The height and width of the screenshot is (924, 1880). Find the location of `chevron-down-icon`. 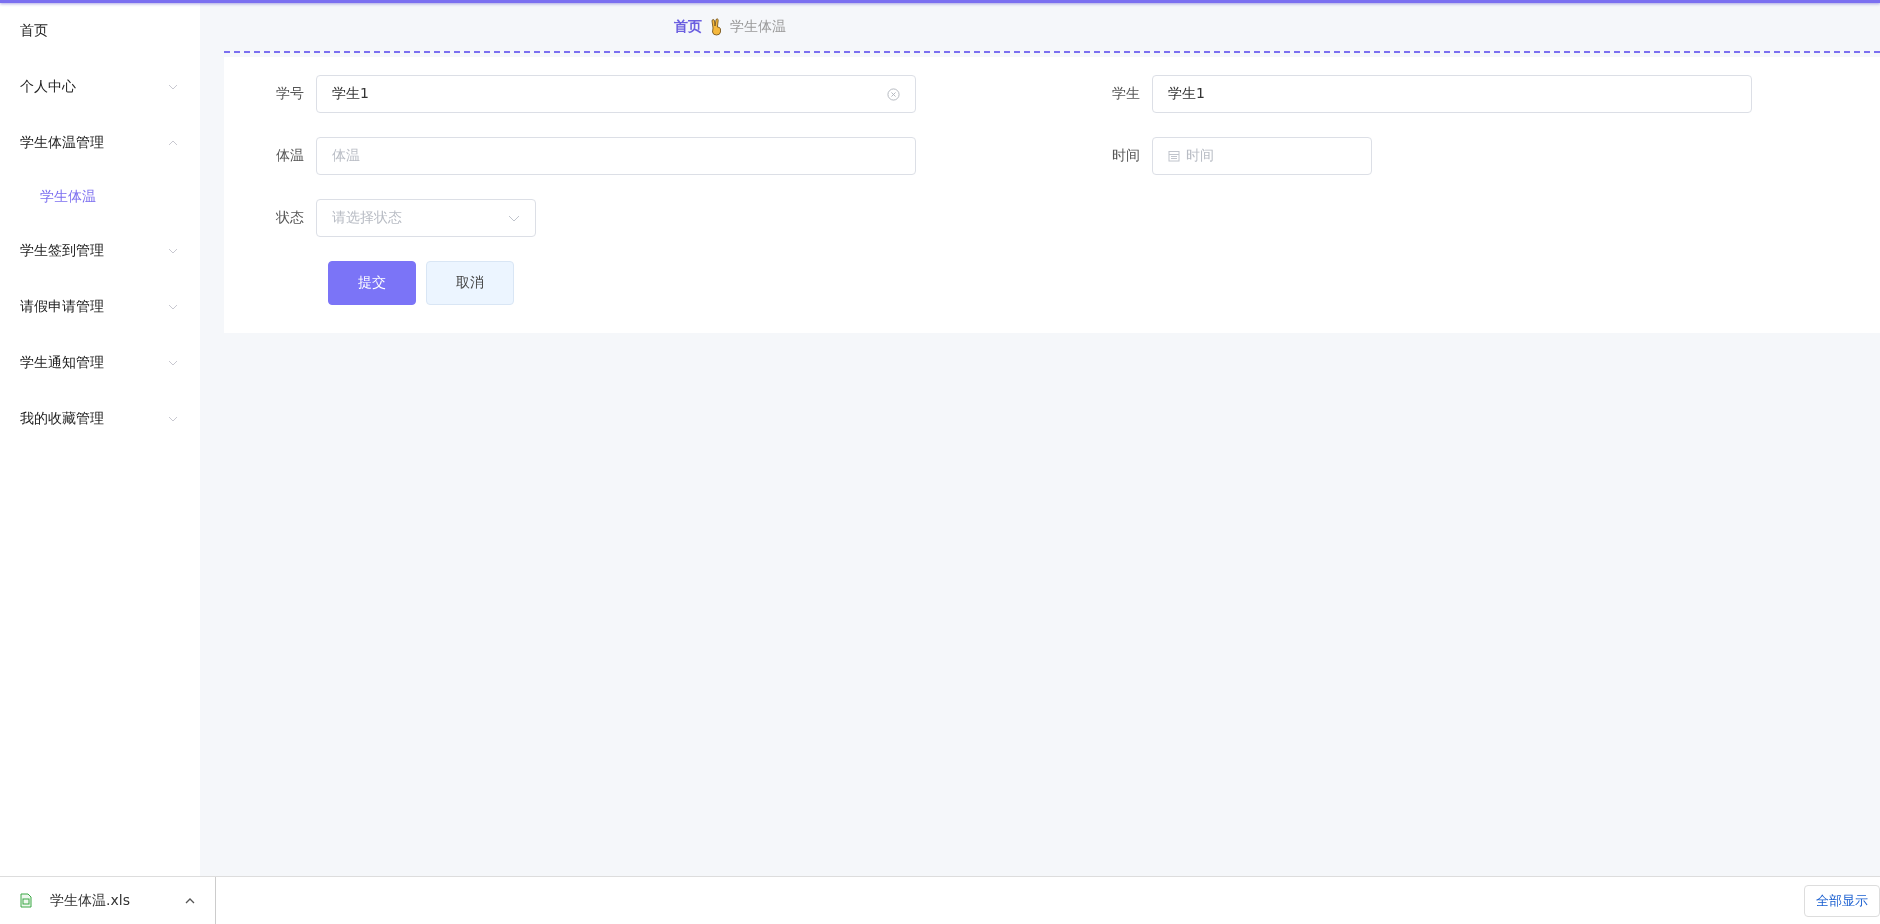

chevron-down-icon is located at coordinates (514, 218).